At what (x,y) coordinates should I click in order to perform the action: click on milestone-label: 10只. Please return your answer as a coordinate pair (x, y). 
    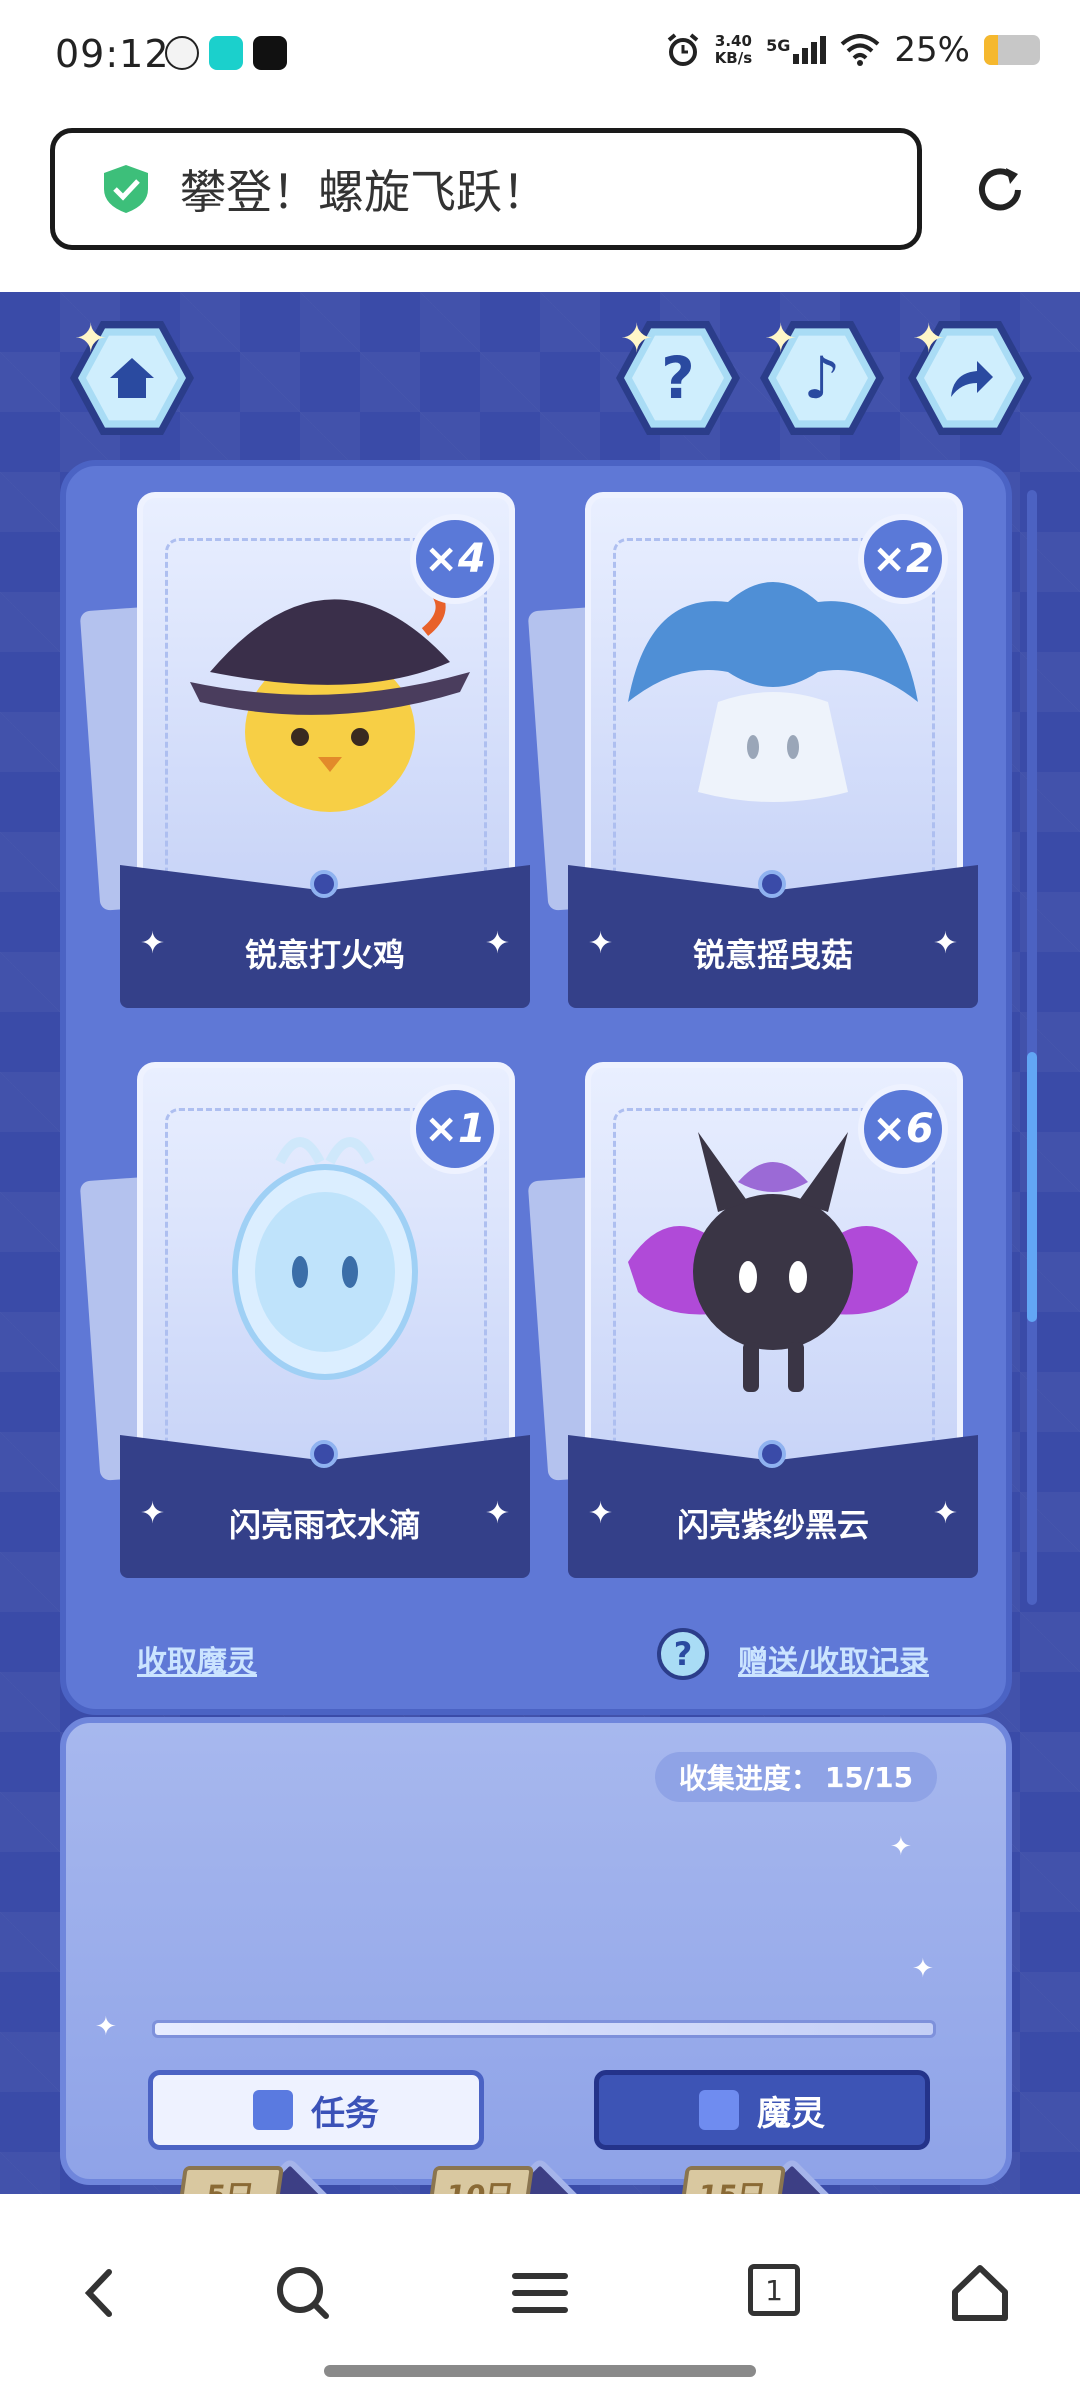
    Looking at the image, I should click on (480, 2180).